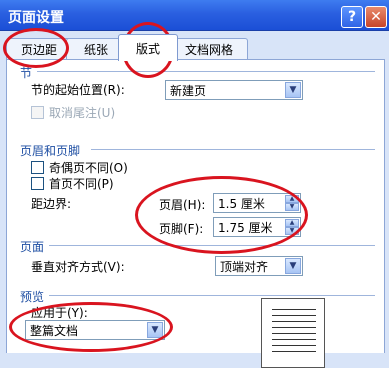  I want to click on suppress-endnotes-label: 取消尾注(U), so click(82, 113).